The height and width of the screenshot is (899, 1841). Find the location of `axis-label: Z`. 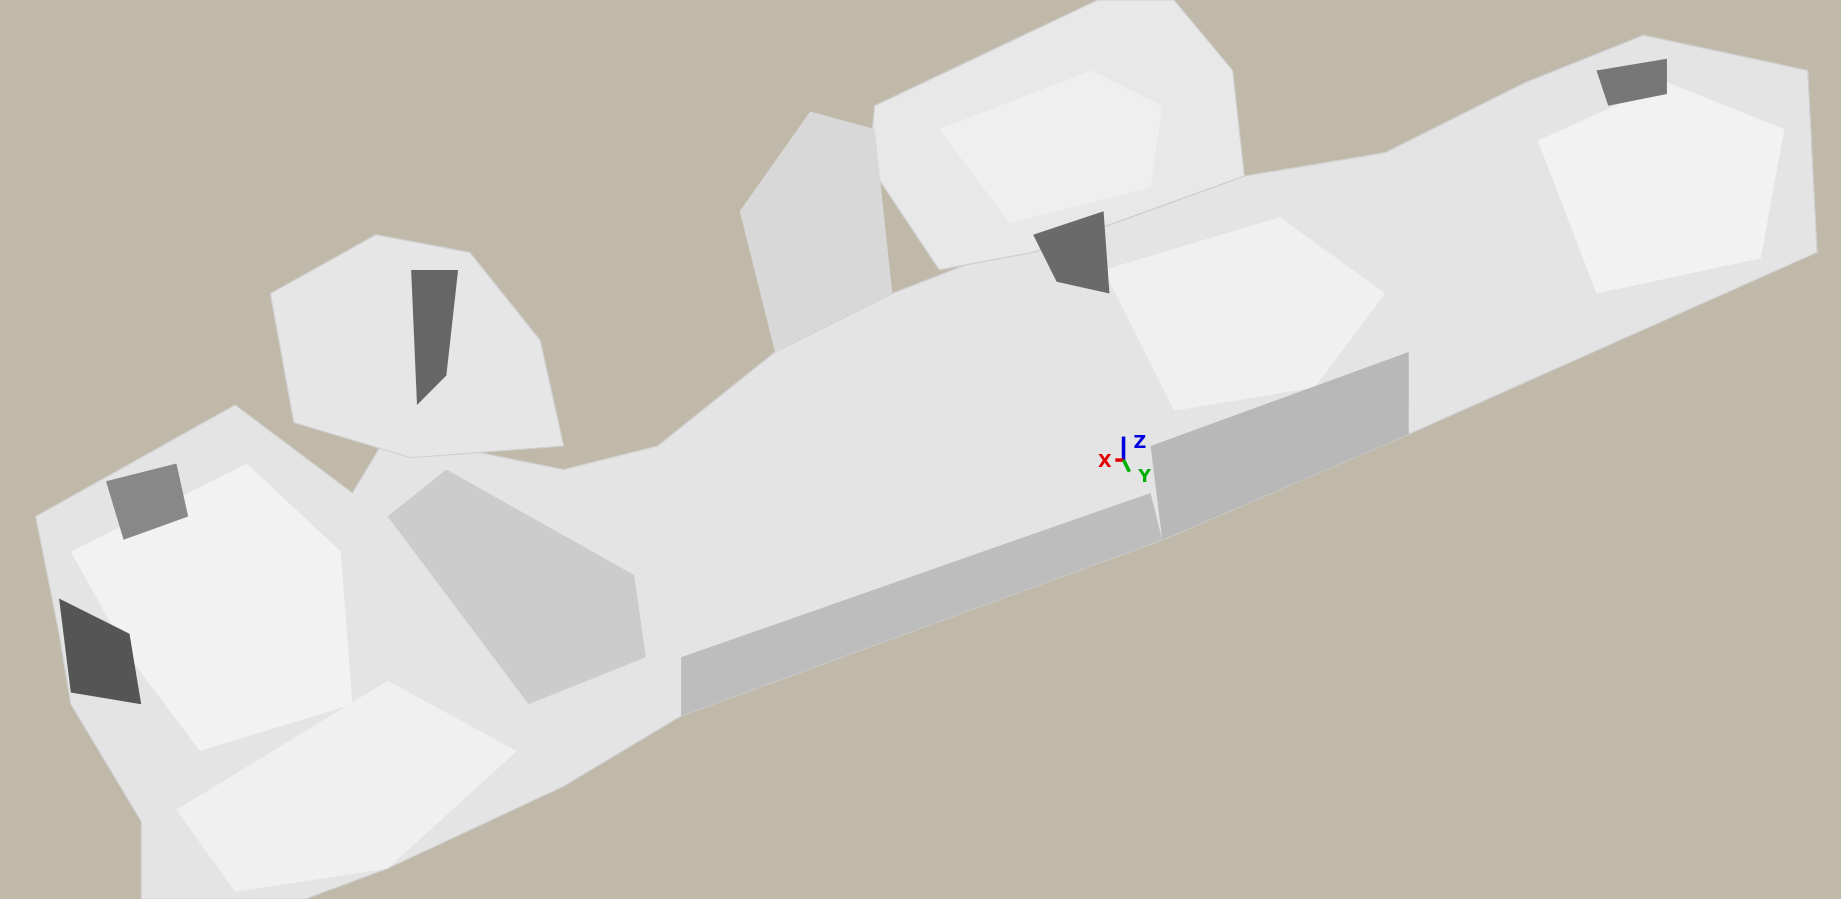

axis-label: Z is located at coordinates (1140, 442).